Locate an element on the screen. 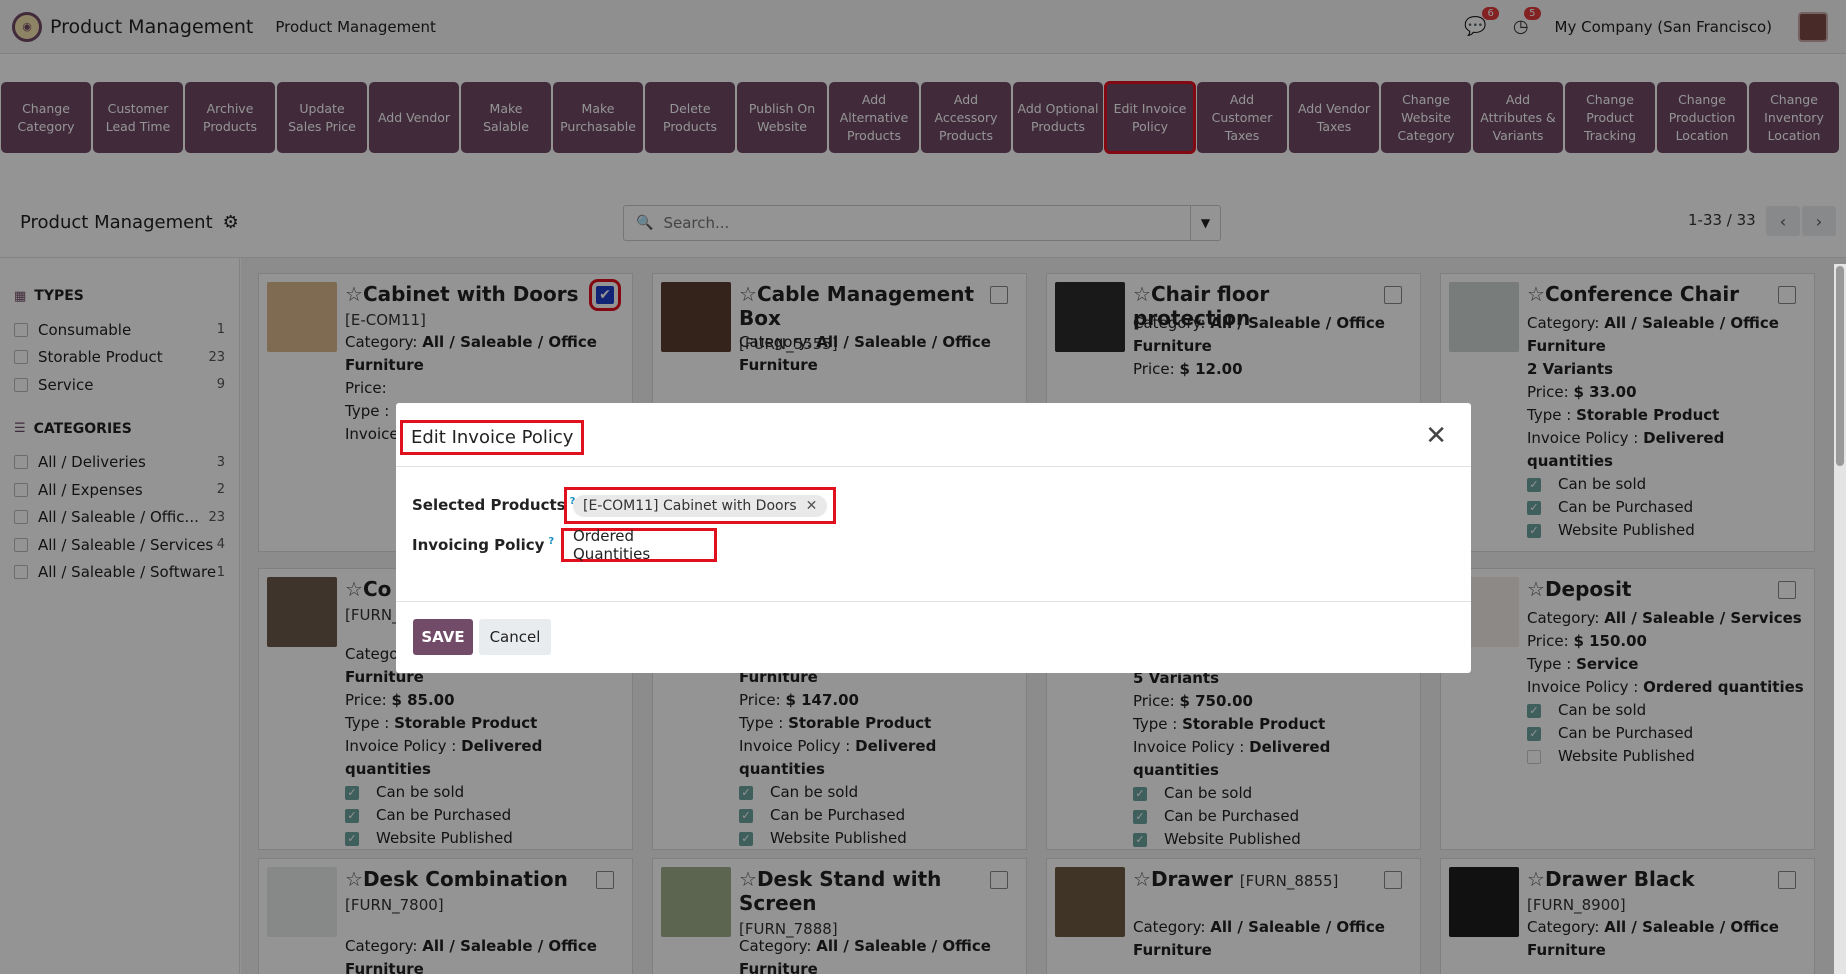 The image size is (1846, 974). invoicing-policy-label: Invoicing Policy? is located at coordinates (483, 545).